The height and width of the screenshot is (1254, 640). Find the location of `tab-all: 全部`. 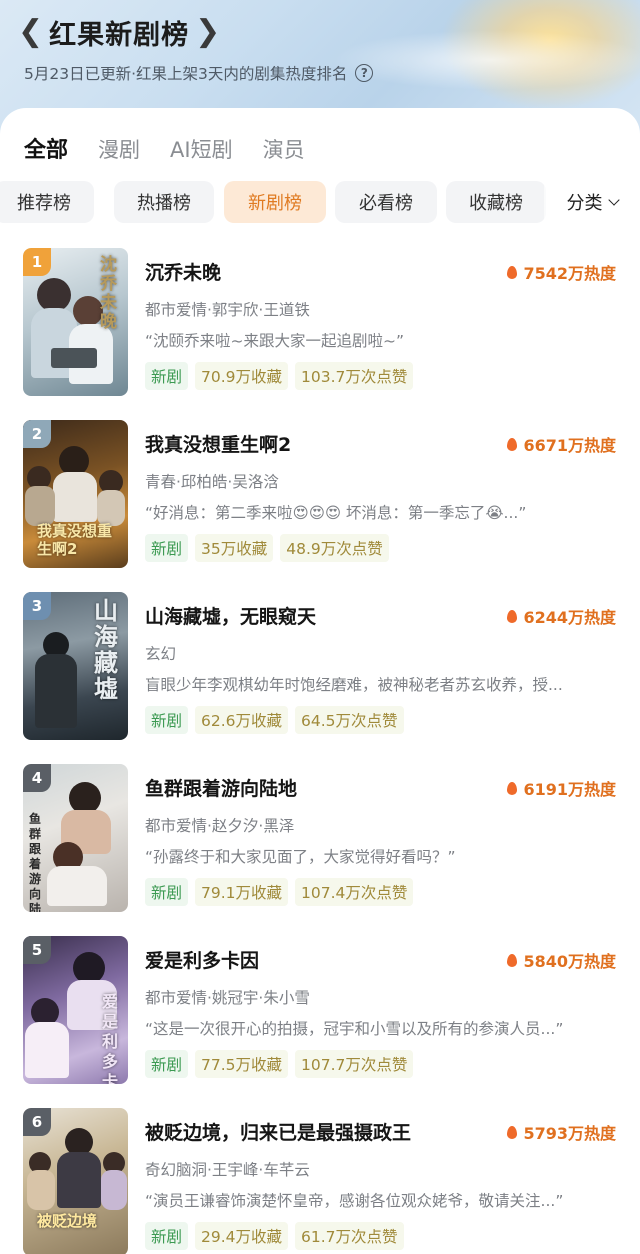

tab-all: 全部 is located at coordinates (46, 148).